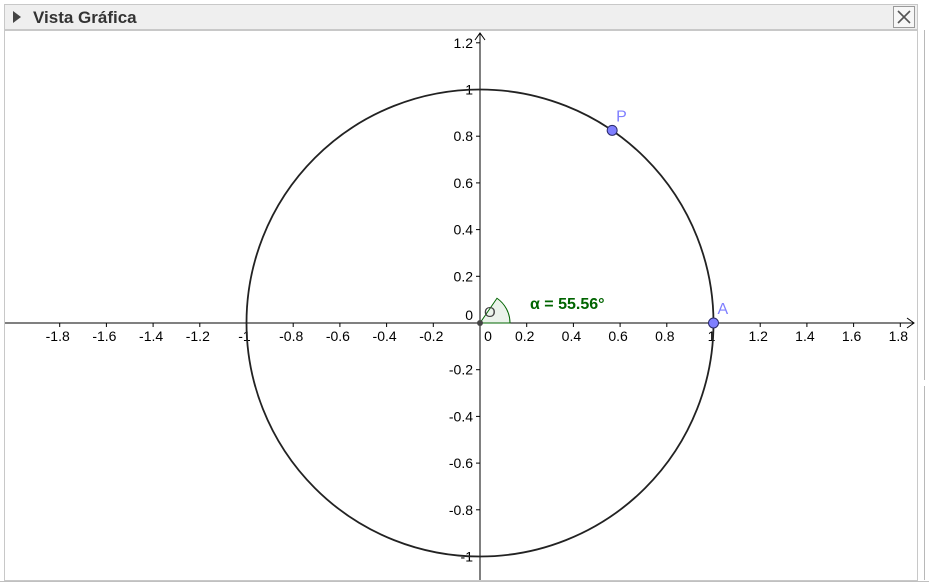  What do you see at coordinates (461, 510) in the screenshot?
I see `y-tick-label: -0.8` at bounding box center [461, 510].